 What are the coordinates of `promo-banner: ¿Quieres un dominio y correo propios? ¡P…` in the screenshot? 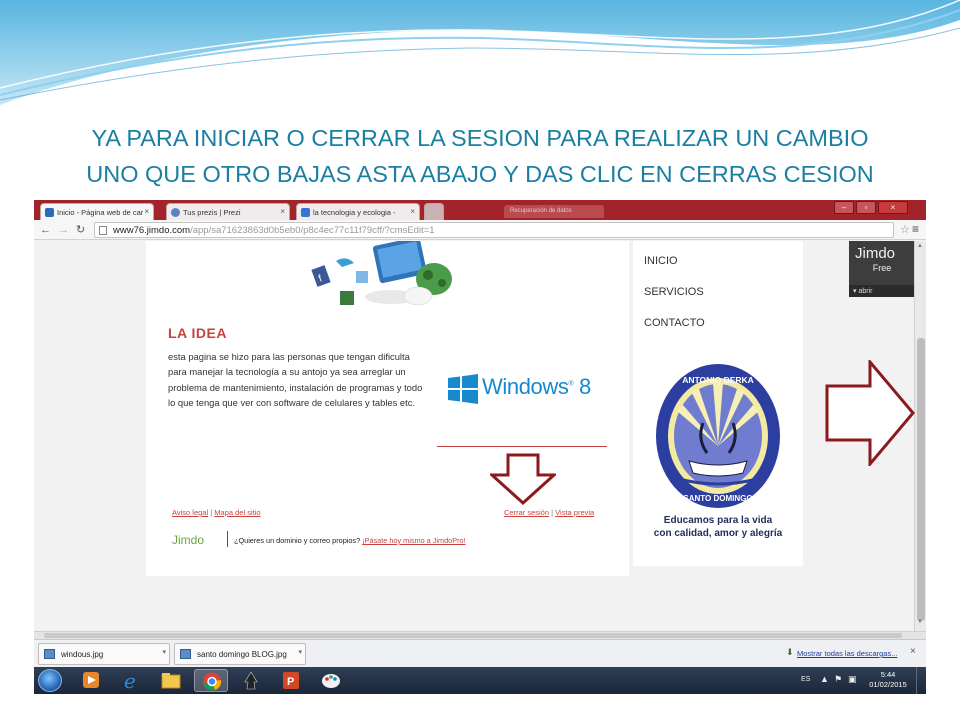 It's located at (350, 540).